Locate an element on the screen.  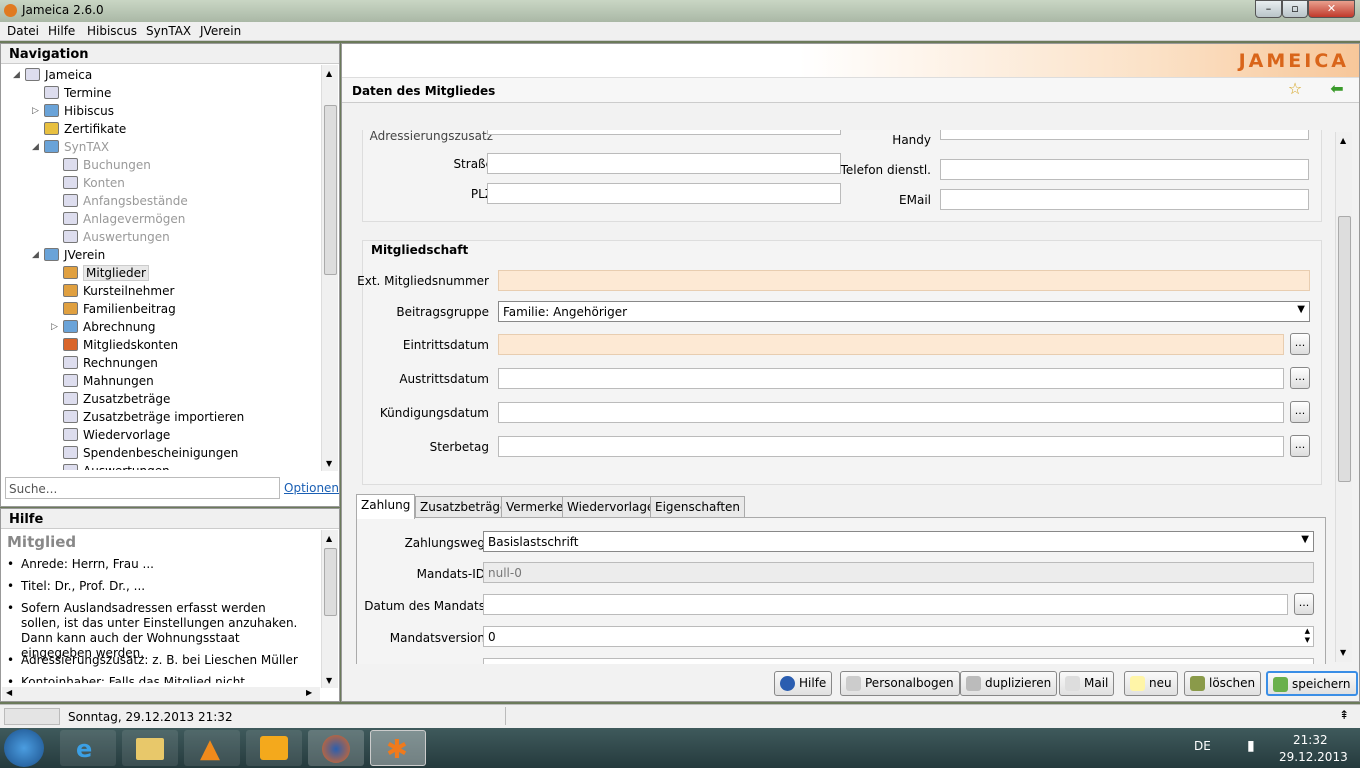
menu-hibiscus: Hibiscus is located at coordinates (112, 31).